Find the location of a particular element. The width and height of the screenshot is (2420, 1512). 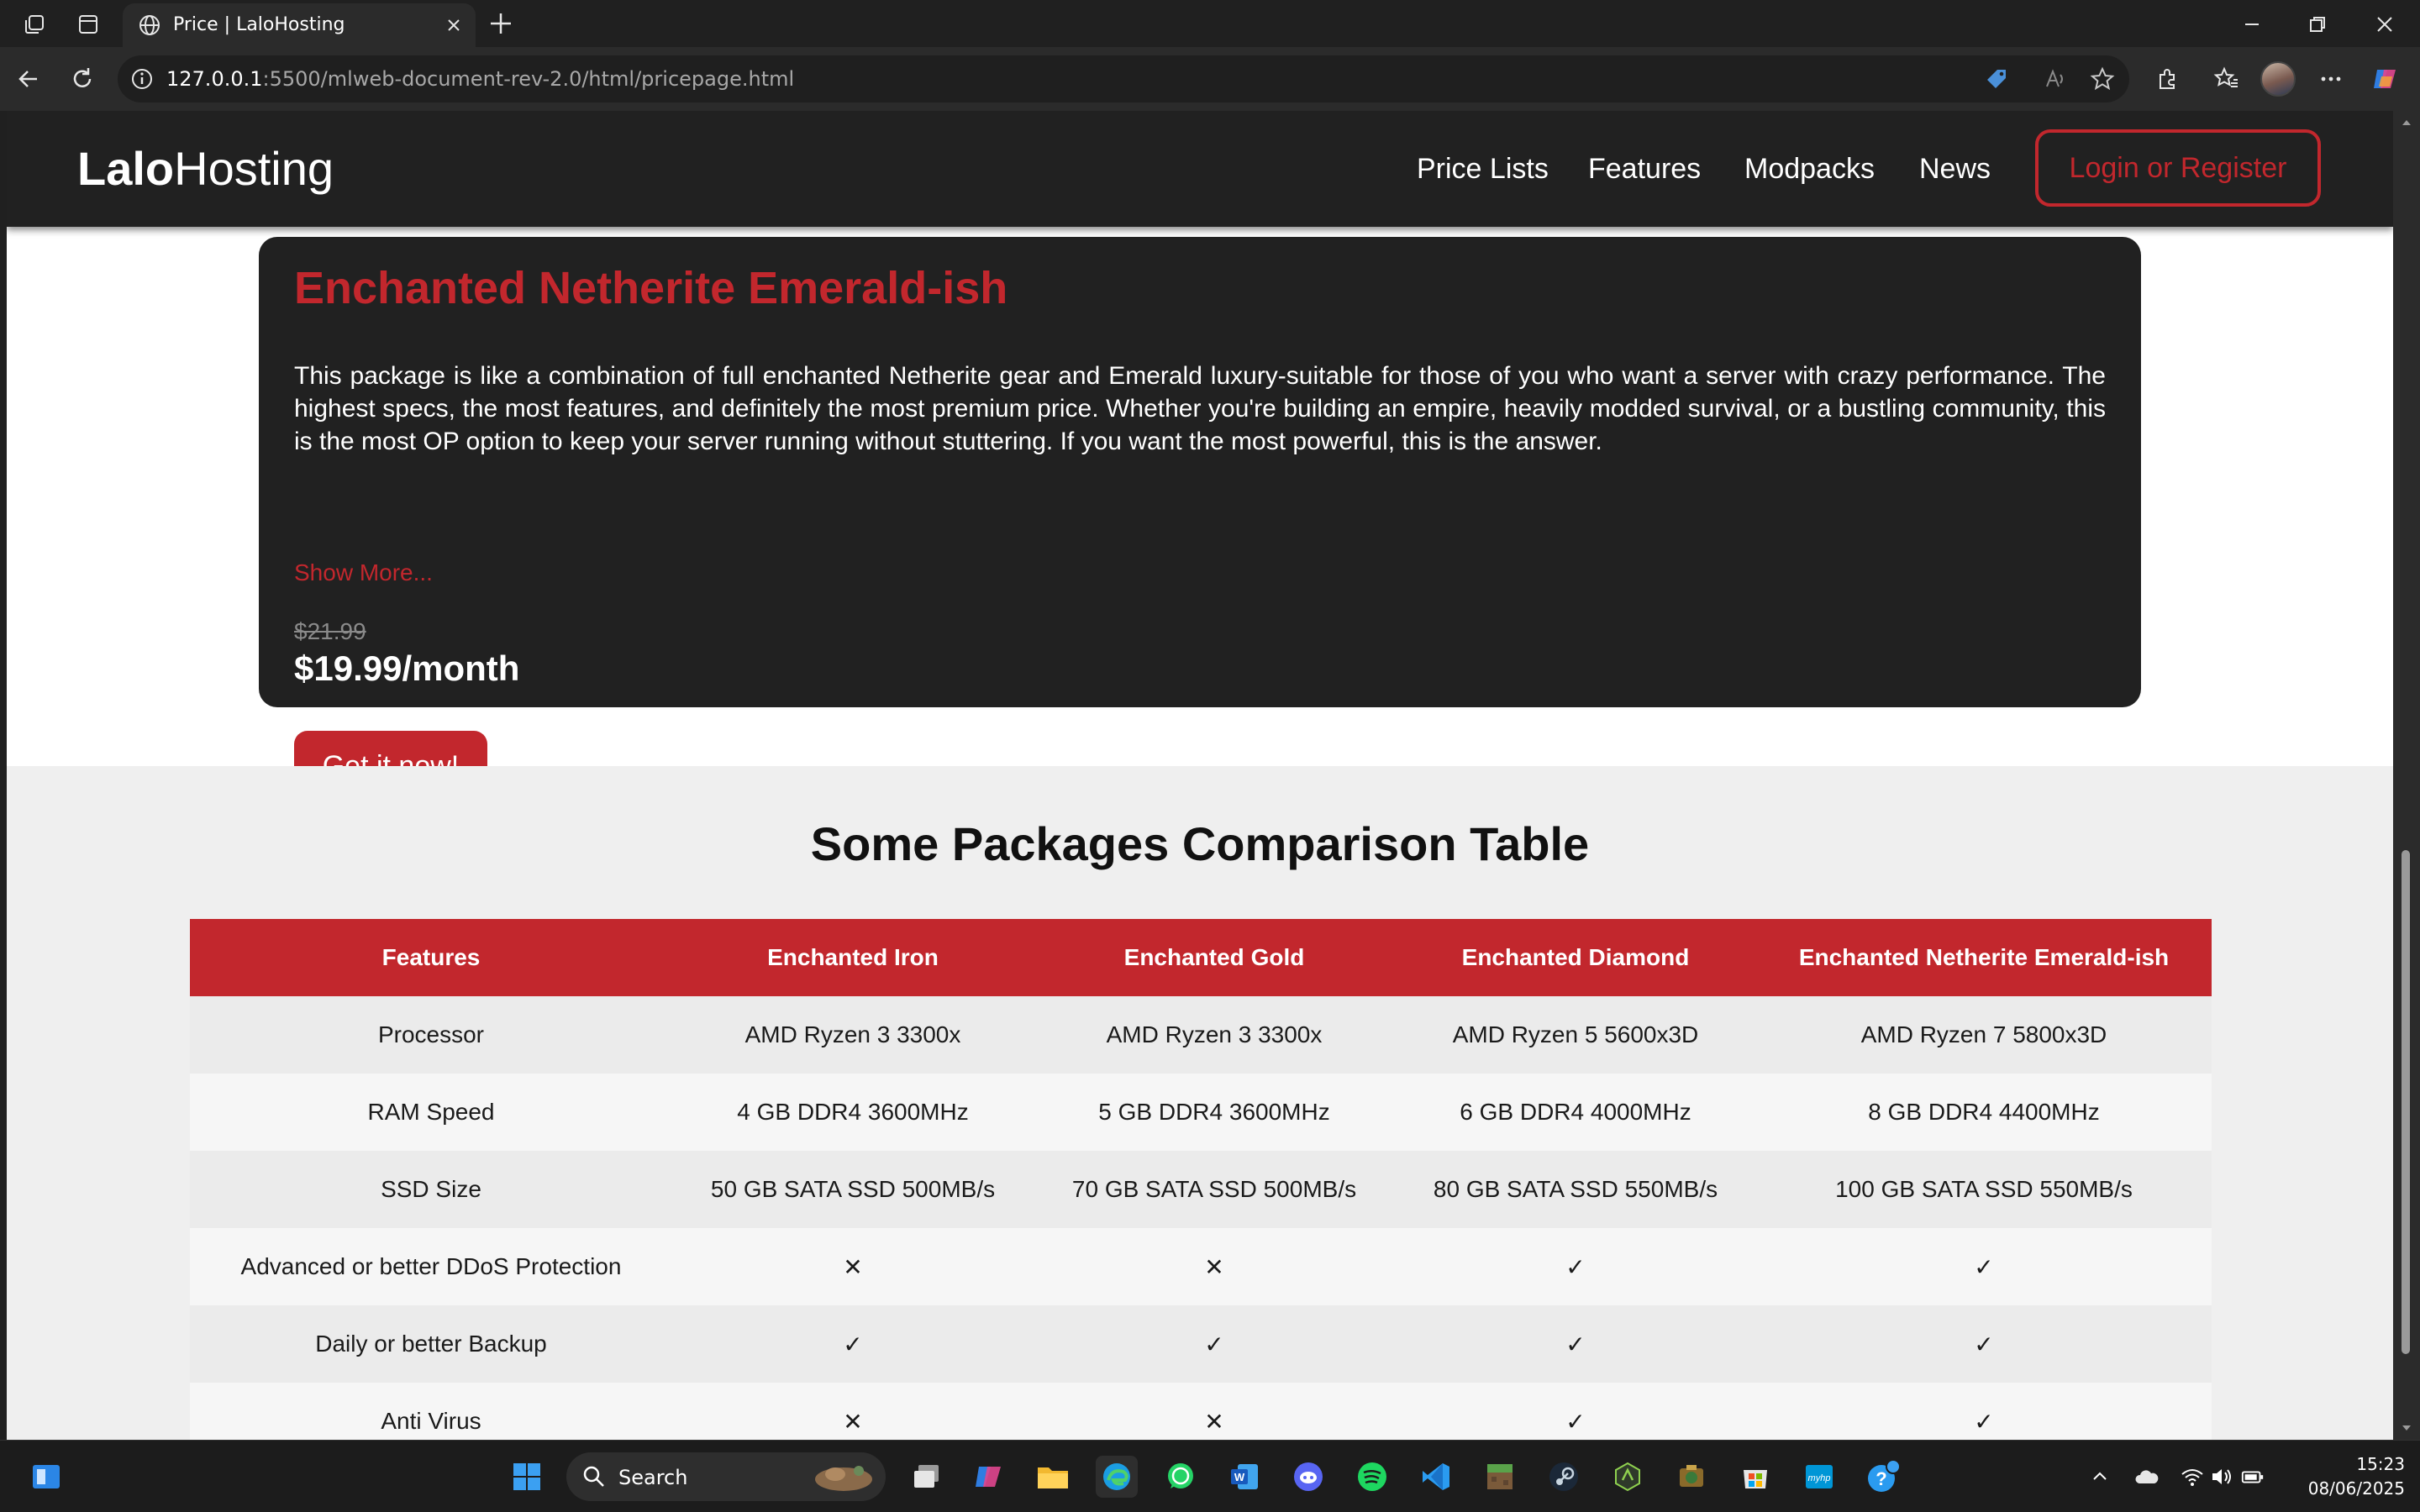

start-menu-icon is located at coordinates (527, 1477).